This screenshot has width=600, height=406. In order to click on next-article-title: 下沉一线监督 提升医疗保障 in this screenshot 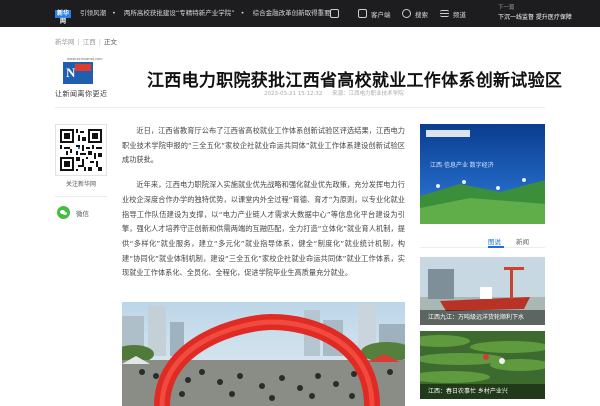, I will do `click(538, 16)`.